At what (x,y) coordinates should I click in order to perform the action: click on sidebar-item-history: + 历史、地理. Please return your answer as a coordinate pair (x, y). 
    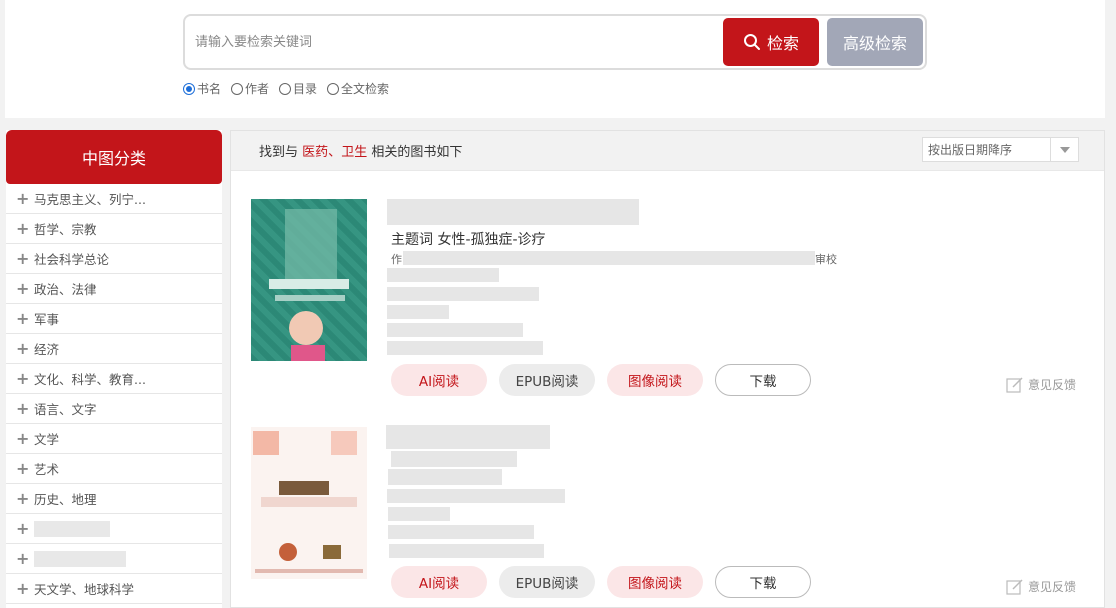
    Looking at the image, I should click on (114, 499).